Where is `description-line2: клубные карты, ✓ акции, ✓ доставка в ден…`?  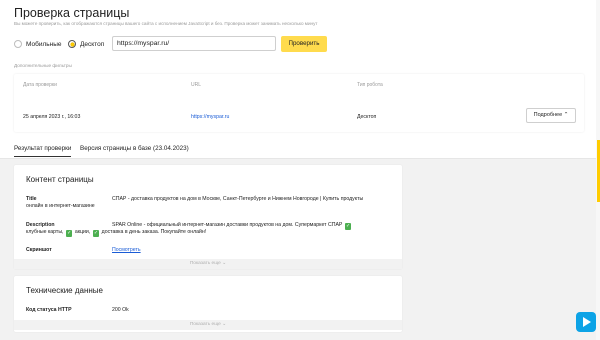 description-line2: клубные карты, ✓ акции, ✓ доставка в ден… is located at coordinates (116, 233).